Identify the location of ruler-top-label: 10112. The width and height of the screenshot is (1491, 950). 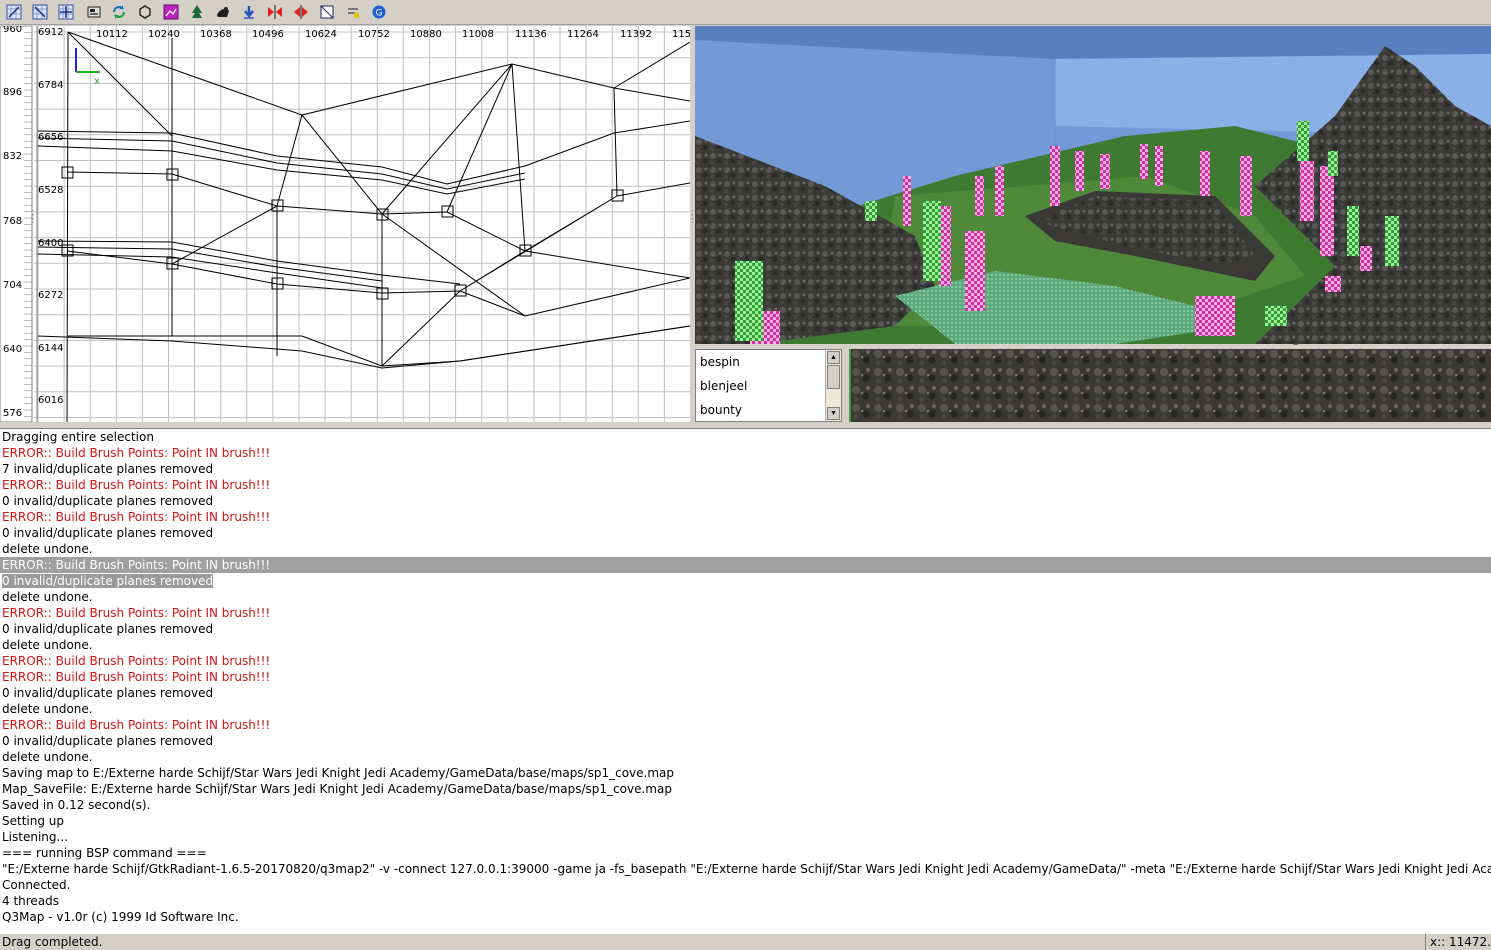
(112, 34).